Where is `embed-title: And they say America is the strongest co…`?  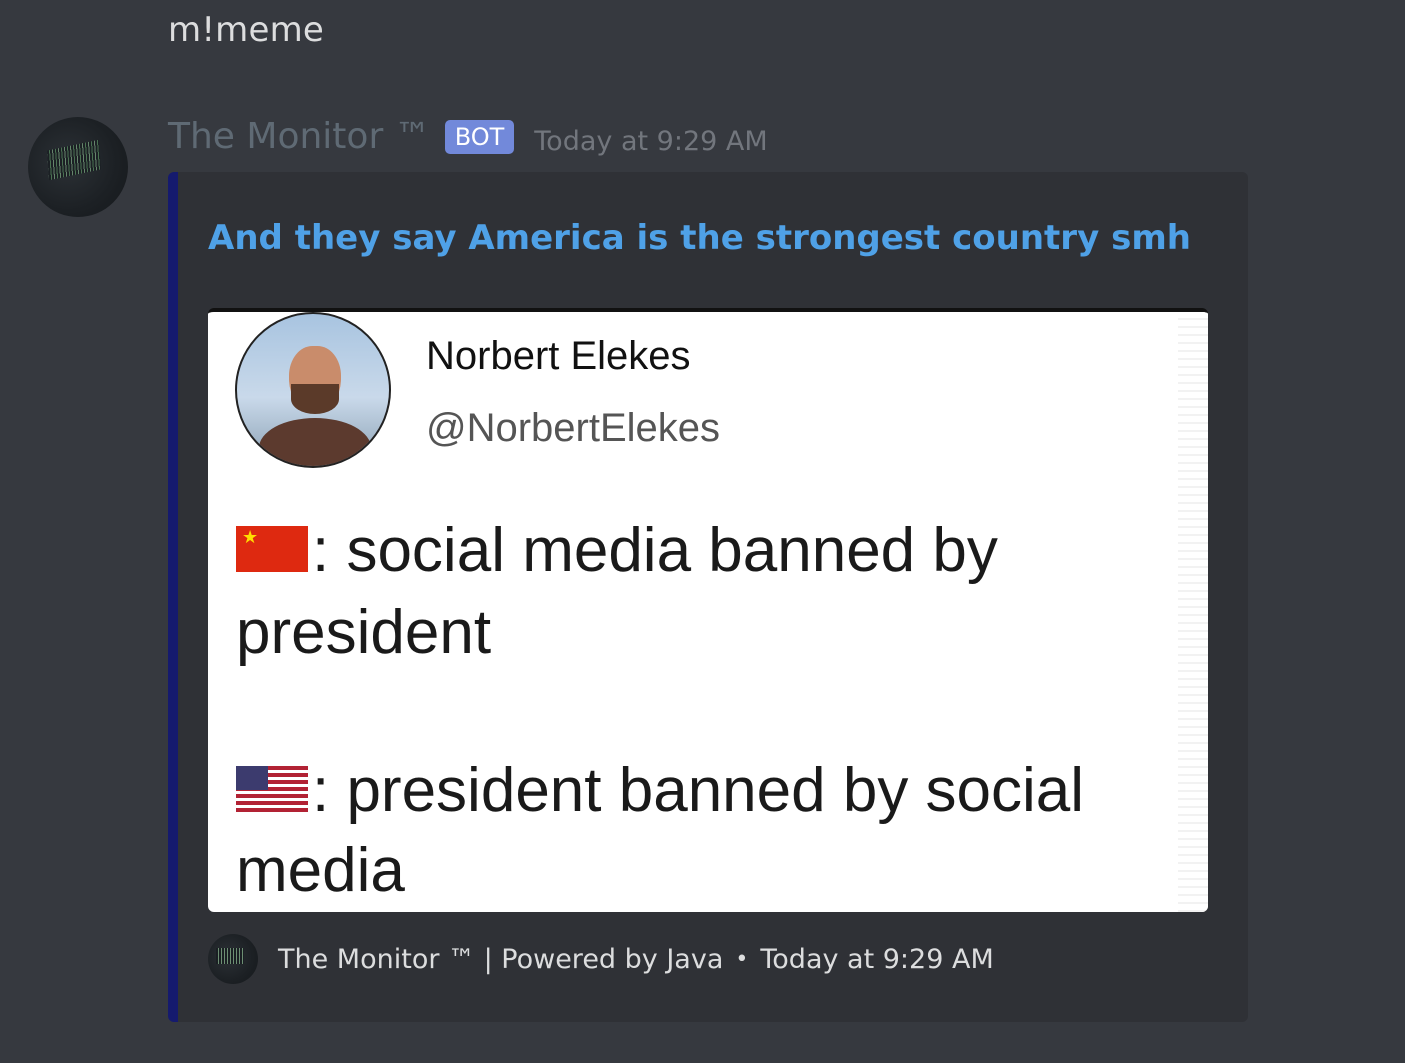
embed-title: And they say America is the strongest co… is located at coordinates (699, 238).